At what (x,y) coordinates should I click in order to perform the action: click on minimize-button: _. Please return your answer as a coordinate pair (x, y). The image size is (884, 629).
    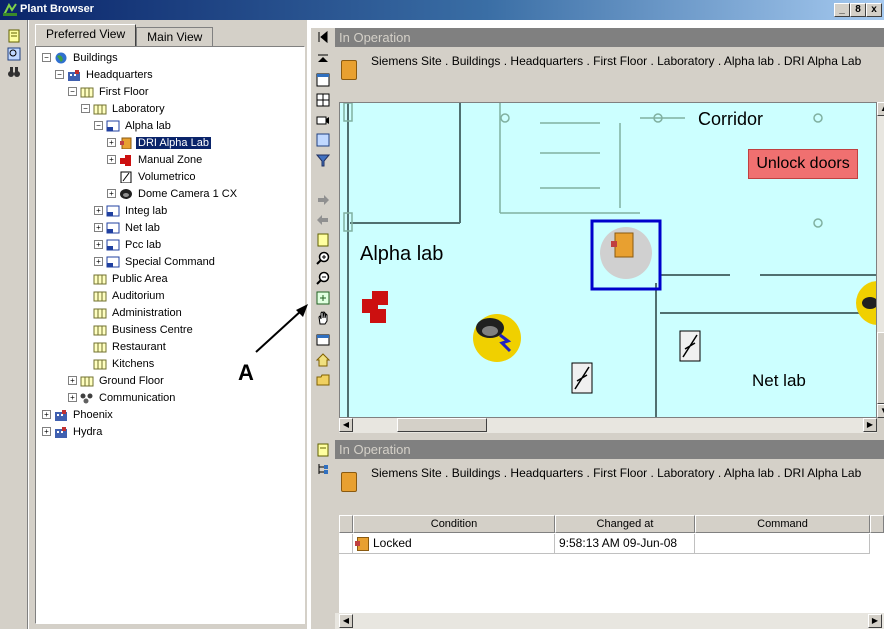
    Looking at the image, I should click on (842, 10).